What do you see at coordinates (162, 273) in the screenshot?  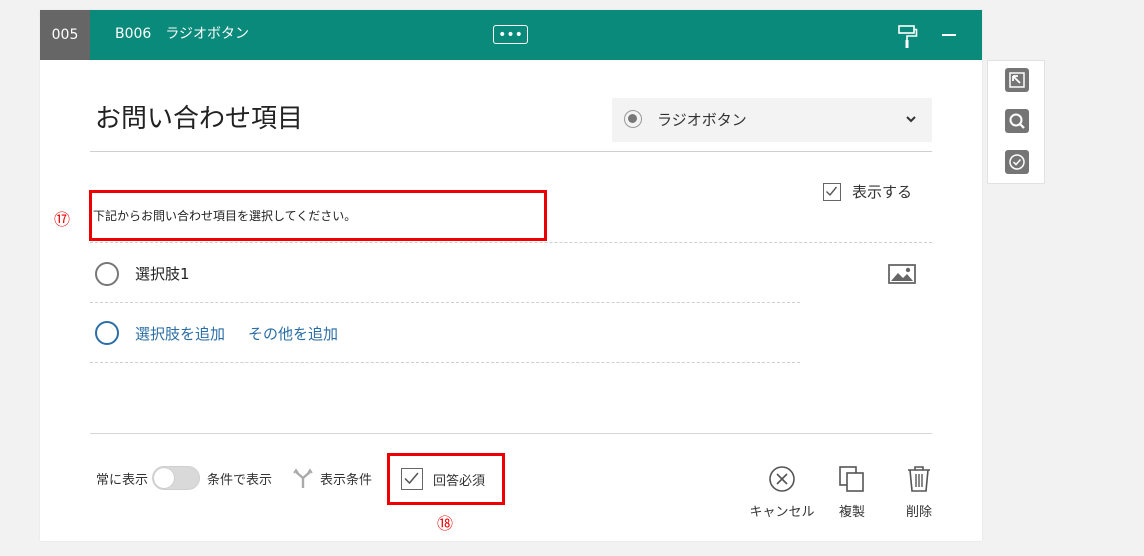 I see `choice-label: 選択肢1` at bounding box center [162, 273].